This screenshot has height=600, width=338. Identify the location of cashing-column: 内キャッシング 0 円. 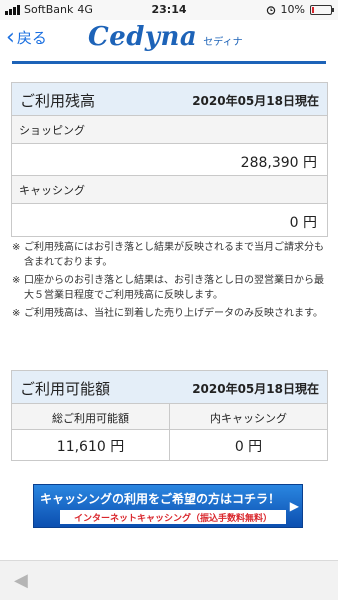
(248, 432).